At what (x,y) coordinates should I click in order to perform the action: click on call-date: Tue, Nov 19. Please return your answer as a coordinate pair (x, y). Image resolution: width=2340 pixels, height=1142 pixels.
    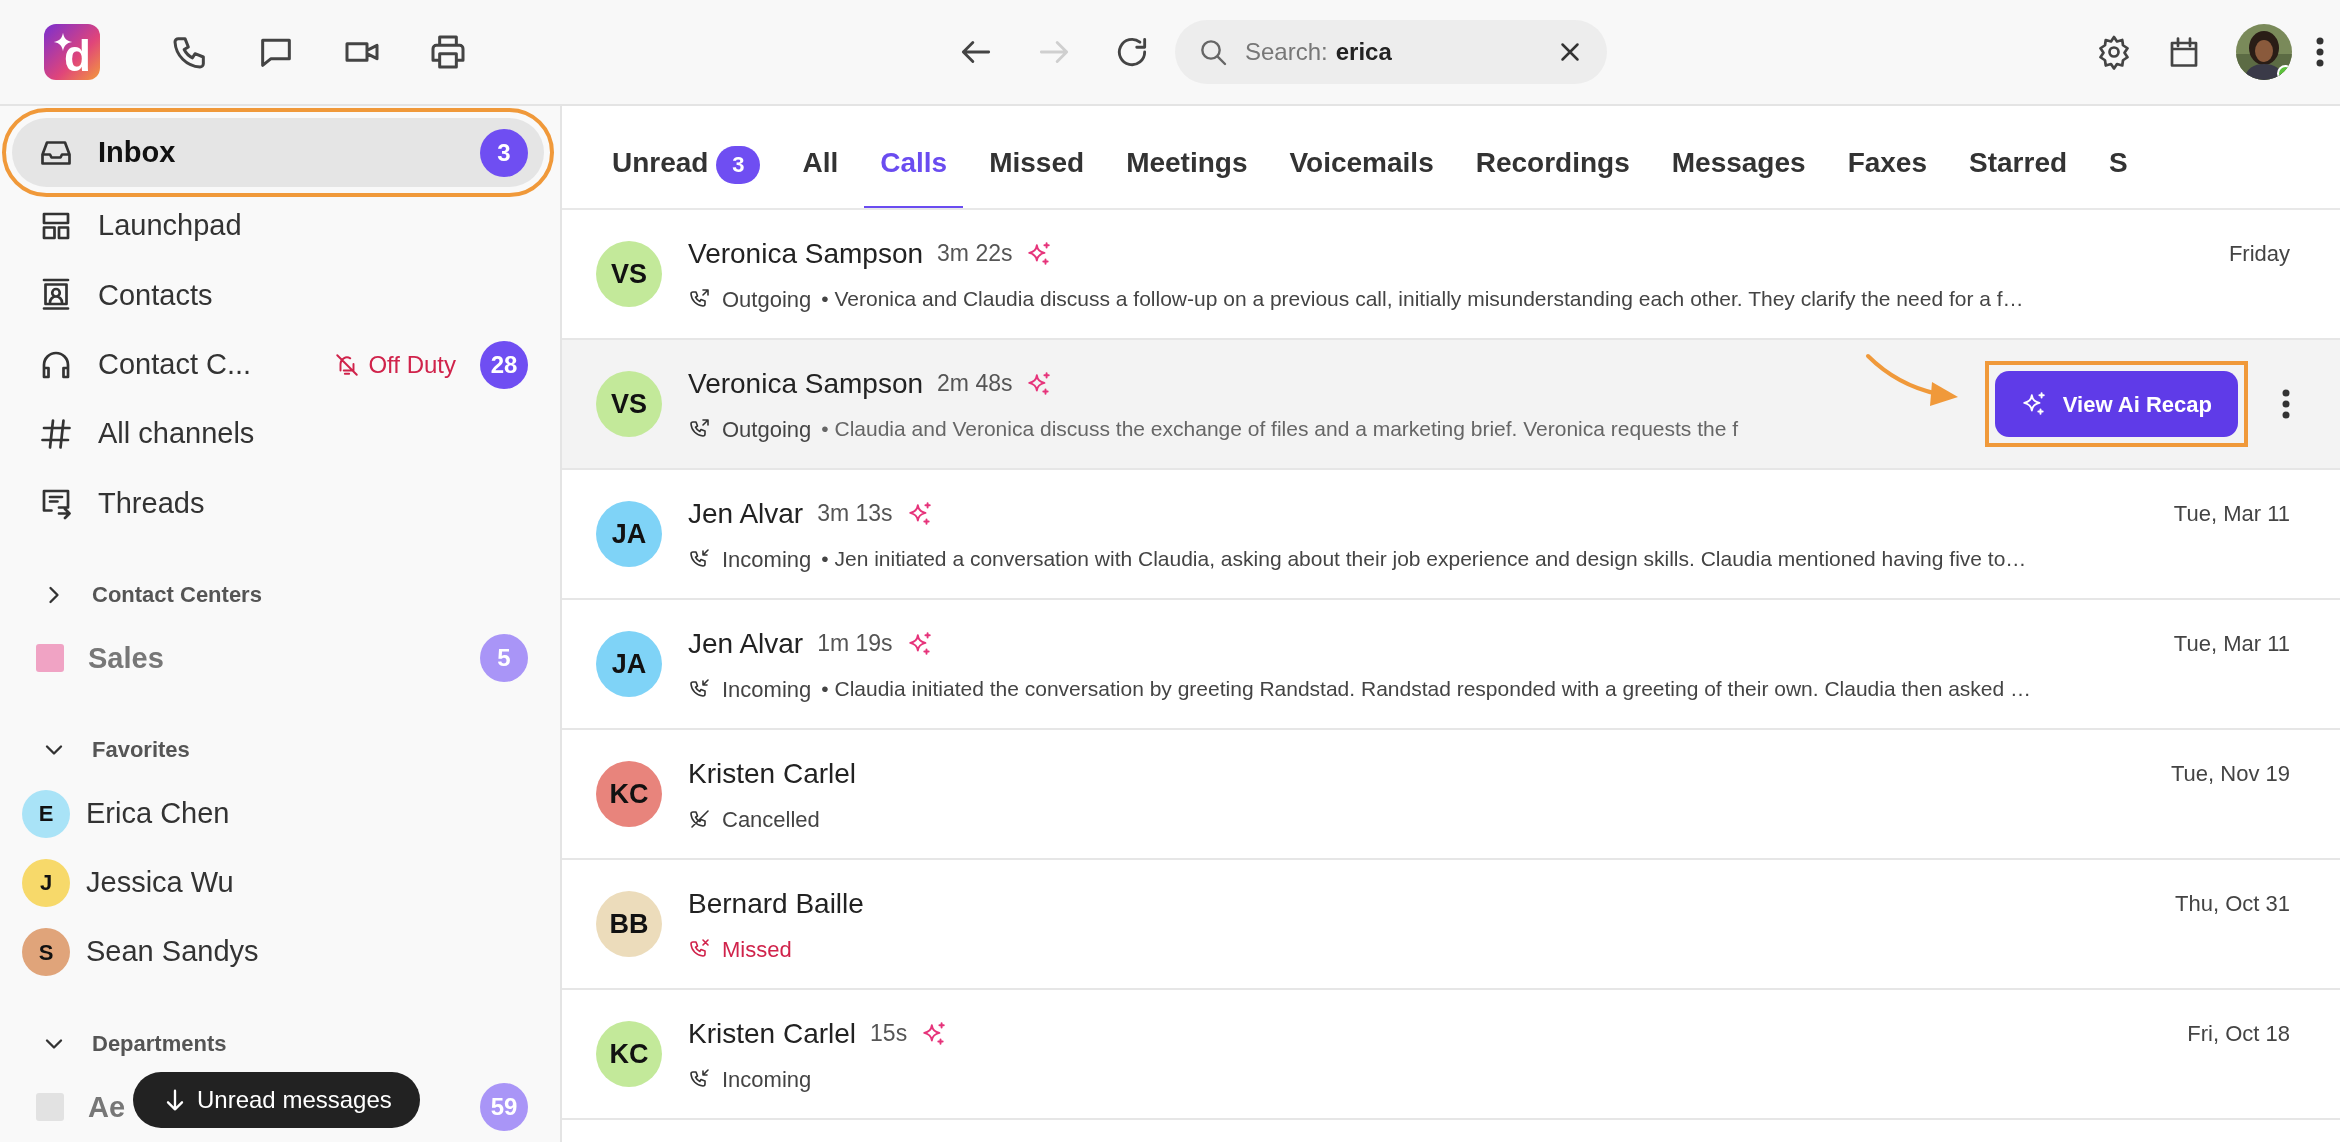
    Looking at the image, I should click on (2230, 774).